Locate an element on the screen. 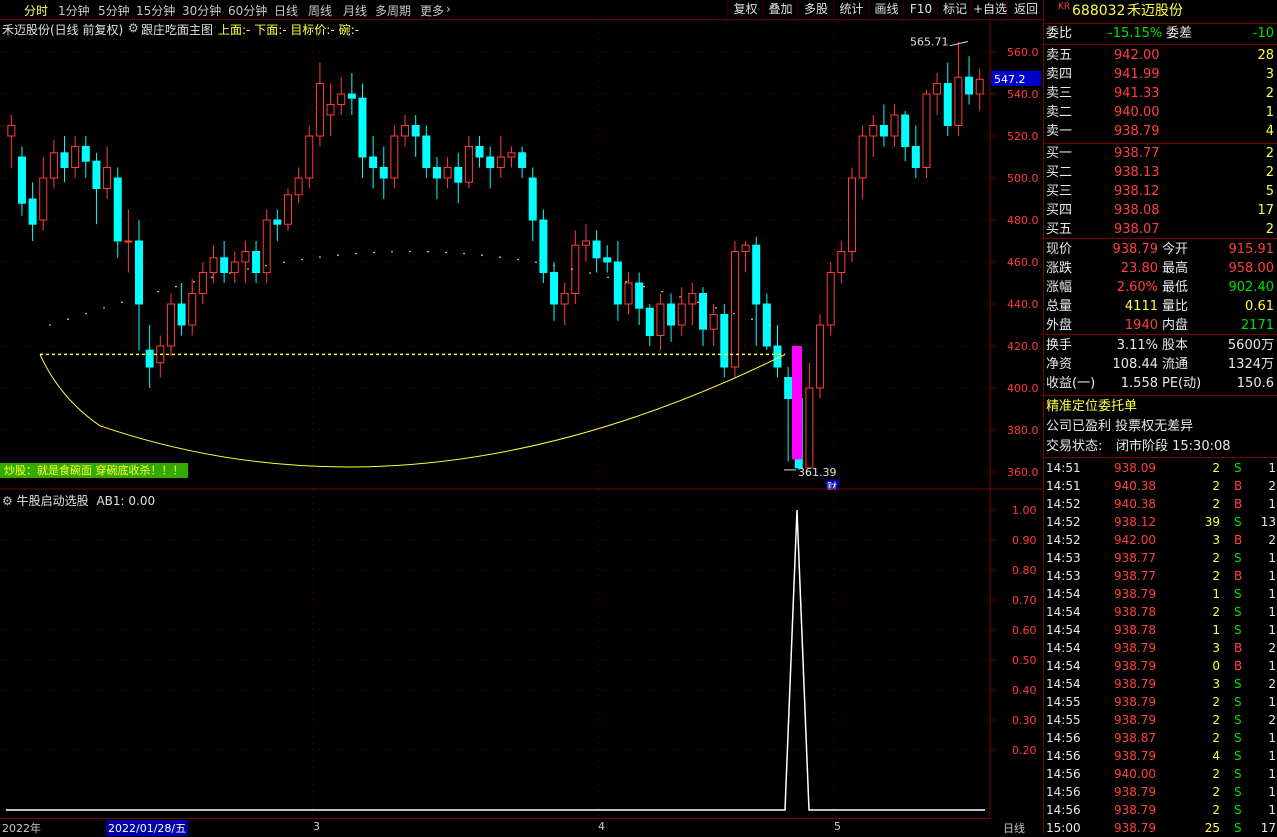  toolbar-button-3: 统计 is located at coordinates (851, 9).